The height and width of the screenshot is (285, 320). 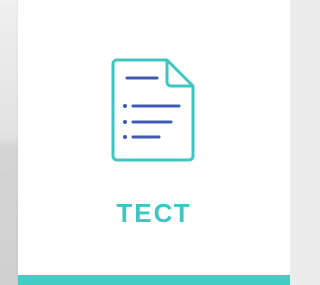 I want to click on card-title: ТЕСТ, so click(x=154, y=213).